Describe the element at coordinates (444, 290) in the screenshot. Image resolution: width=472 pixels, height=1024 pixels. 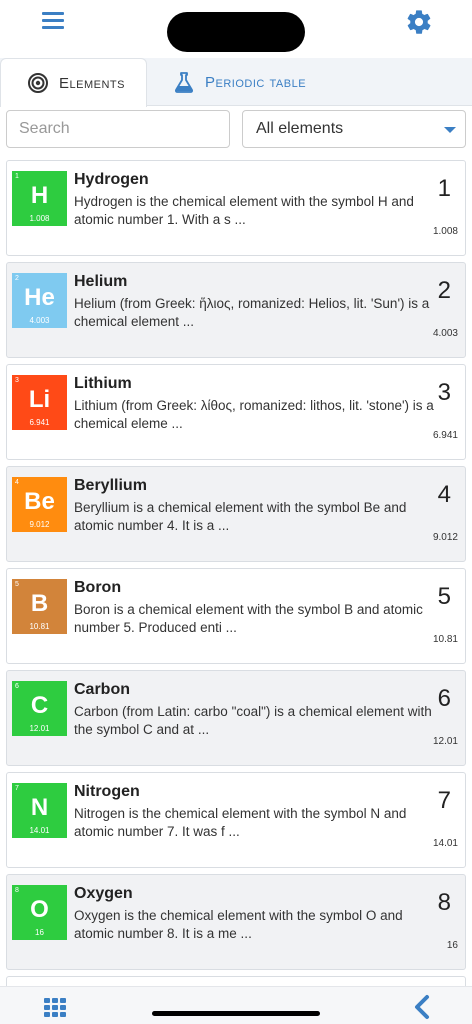
I see `element-atomic-number: 2` at that location.